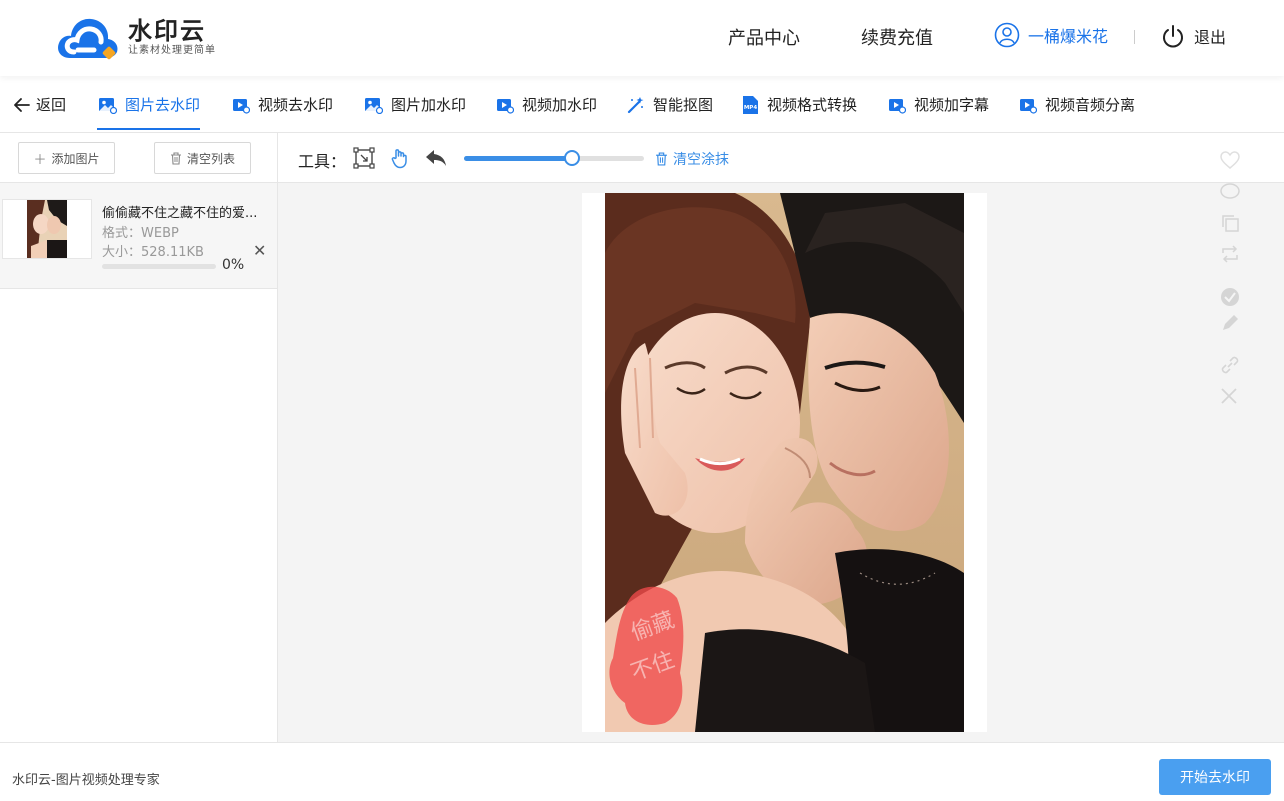 This screenshot has width=1284, height=801. What do you see at coordinates (572, 158) in the screenshot?
I see `brush-size-thumb` at bounding box center [572, 158].